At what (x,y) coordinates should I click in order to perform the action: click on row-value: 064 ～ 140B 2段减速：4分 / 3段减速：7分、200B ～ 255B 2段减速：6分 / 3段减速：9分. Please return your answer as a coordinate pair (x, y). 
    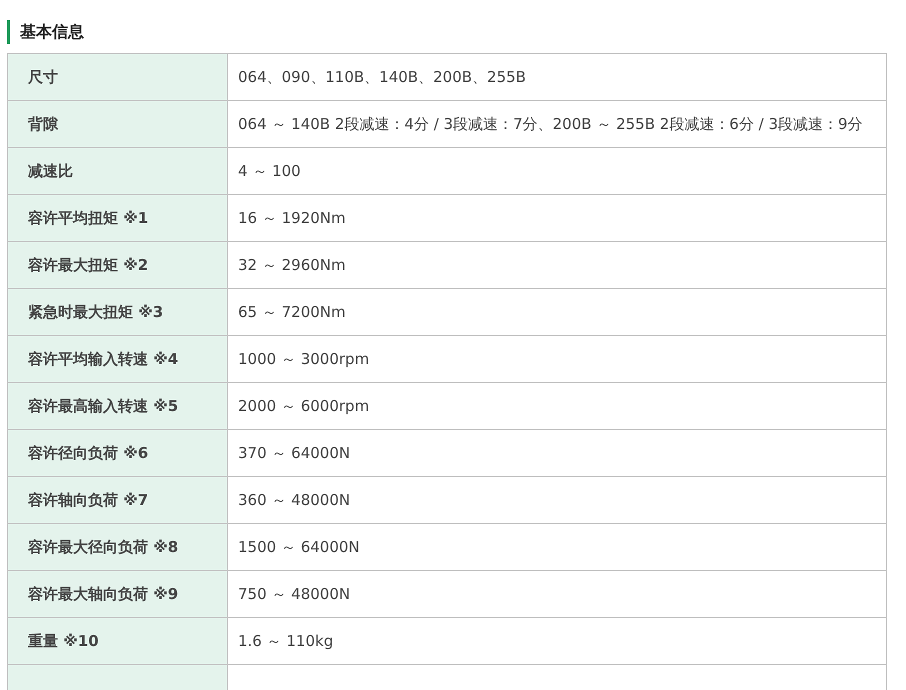
    Looking at the image, I should click on (557, 124).